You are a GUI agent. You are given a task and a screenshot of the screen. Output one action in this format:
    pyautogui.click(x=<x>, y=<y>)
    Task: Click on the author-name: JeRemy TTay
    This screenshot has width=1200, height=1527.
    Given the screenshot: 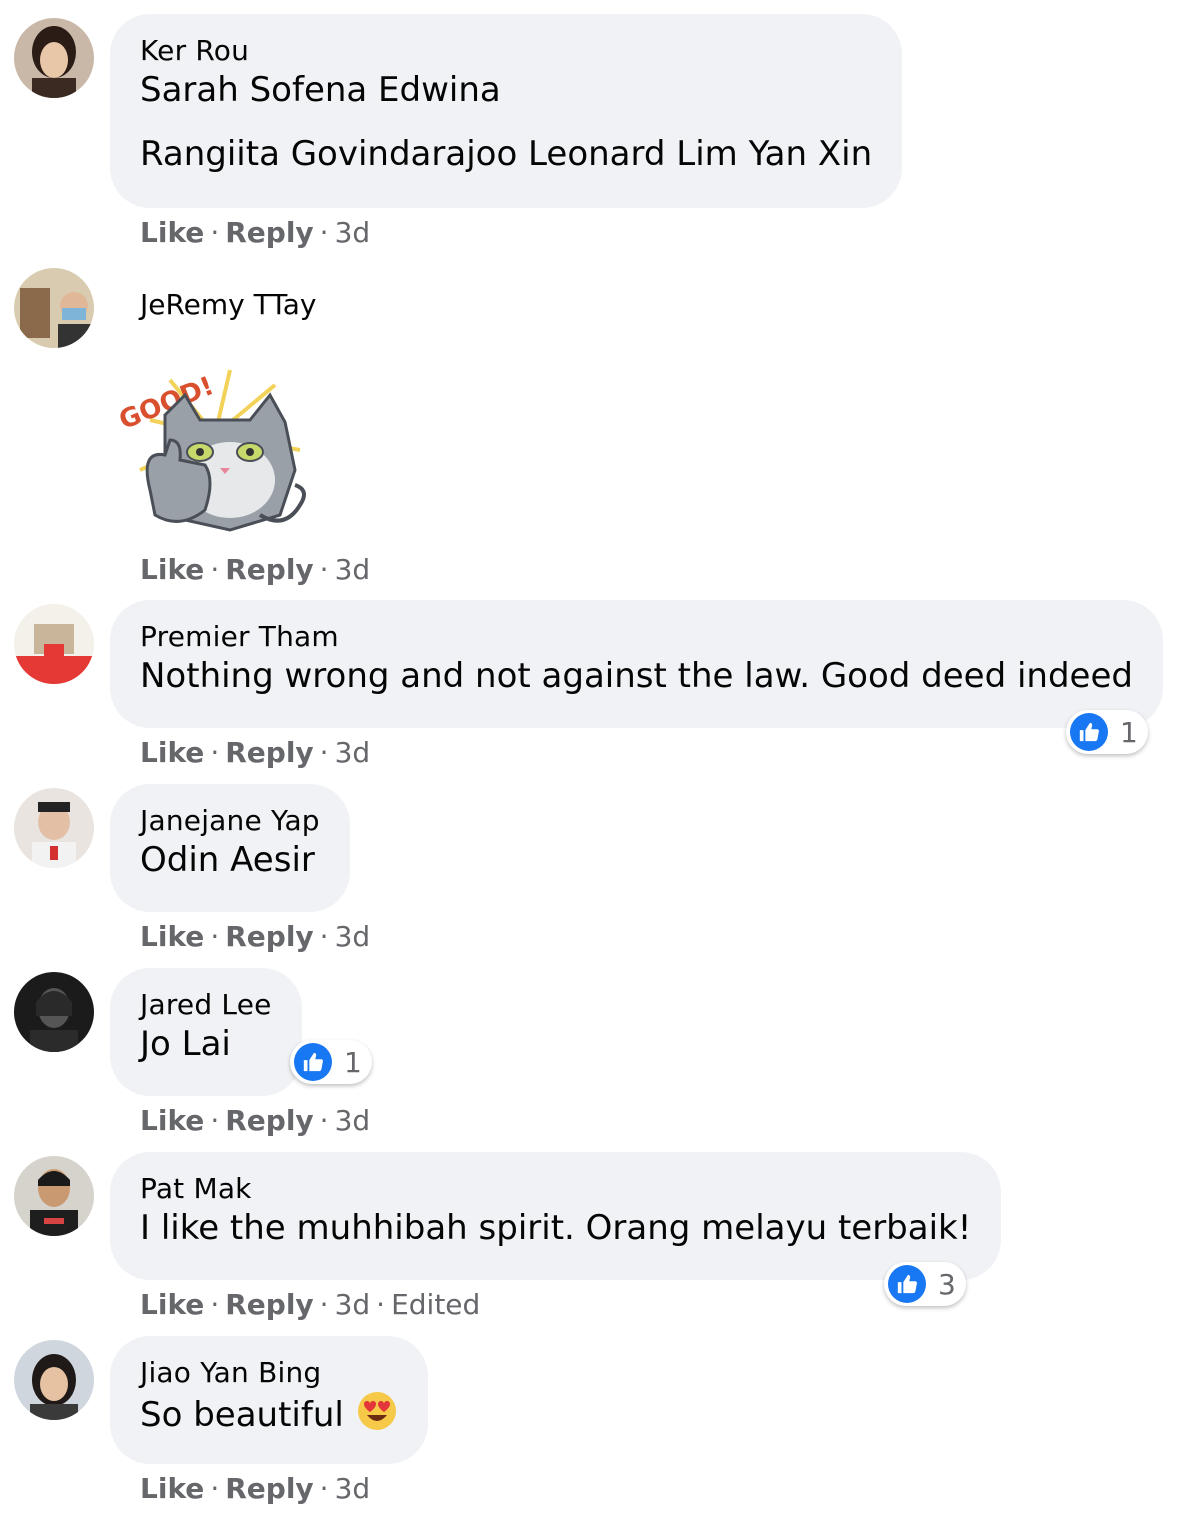 What is the action you would take?
    pyautogui.click(x=228, y=305)
    